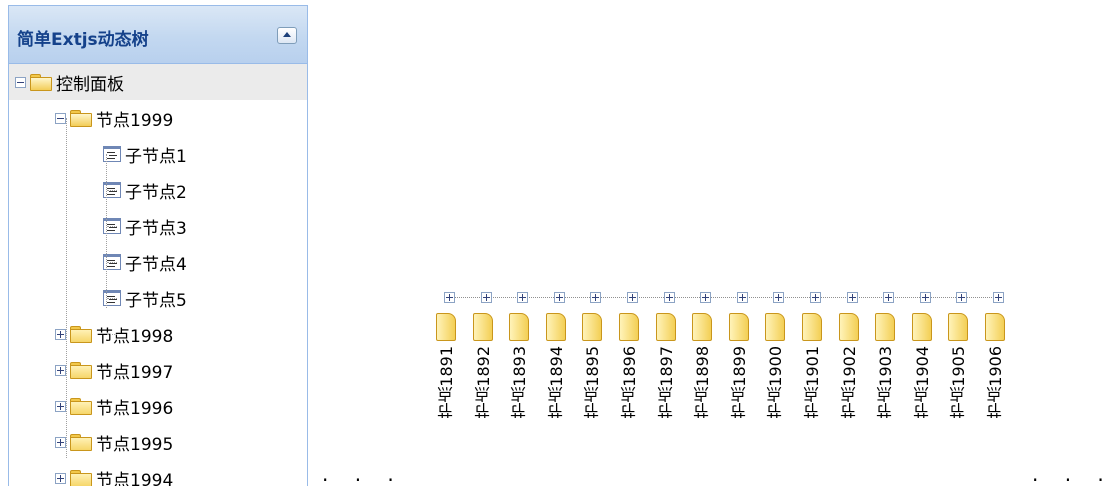 The image size is (1102, 486). I want to click on horizontal-node-label: 节点1901, so click(812, 382).